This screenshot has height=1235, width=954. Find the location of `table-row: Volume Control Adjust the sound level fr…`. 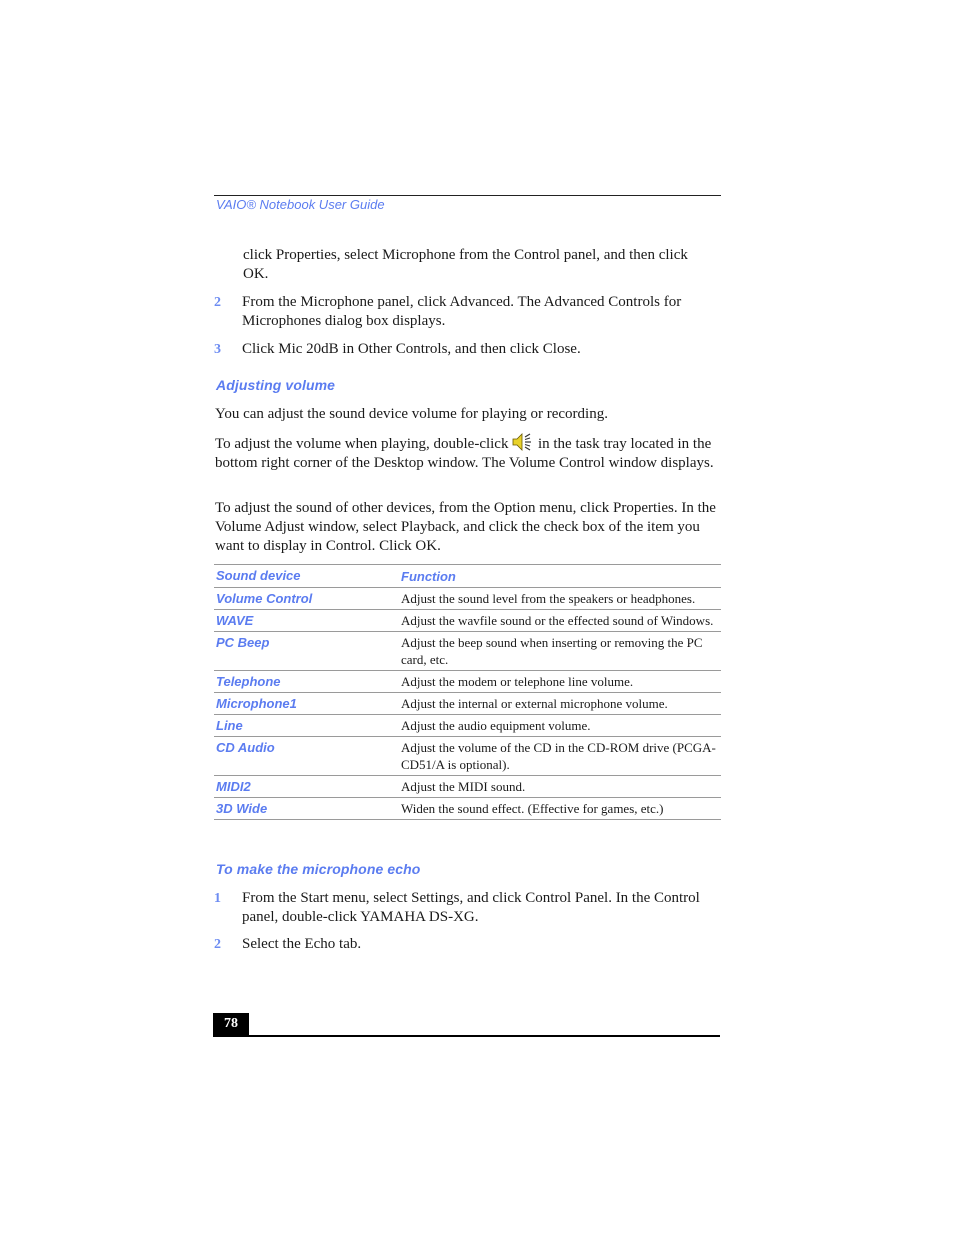

table-row: Volume Control Adjust the sound level fr… is located at coordinates (467, 598).